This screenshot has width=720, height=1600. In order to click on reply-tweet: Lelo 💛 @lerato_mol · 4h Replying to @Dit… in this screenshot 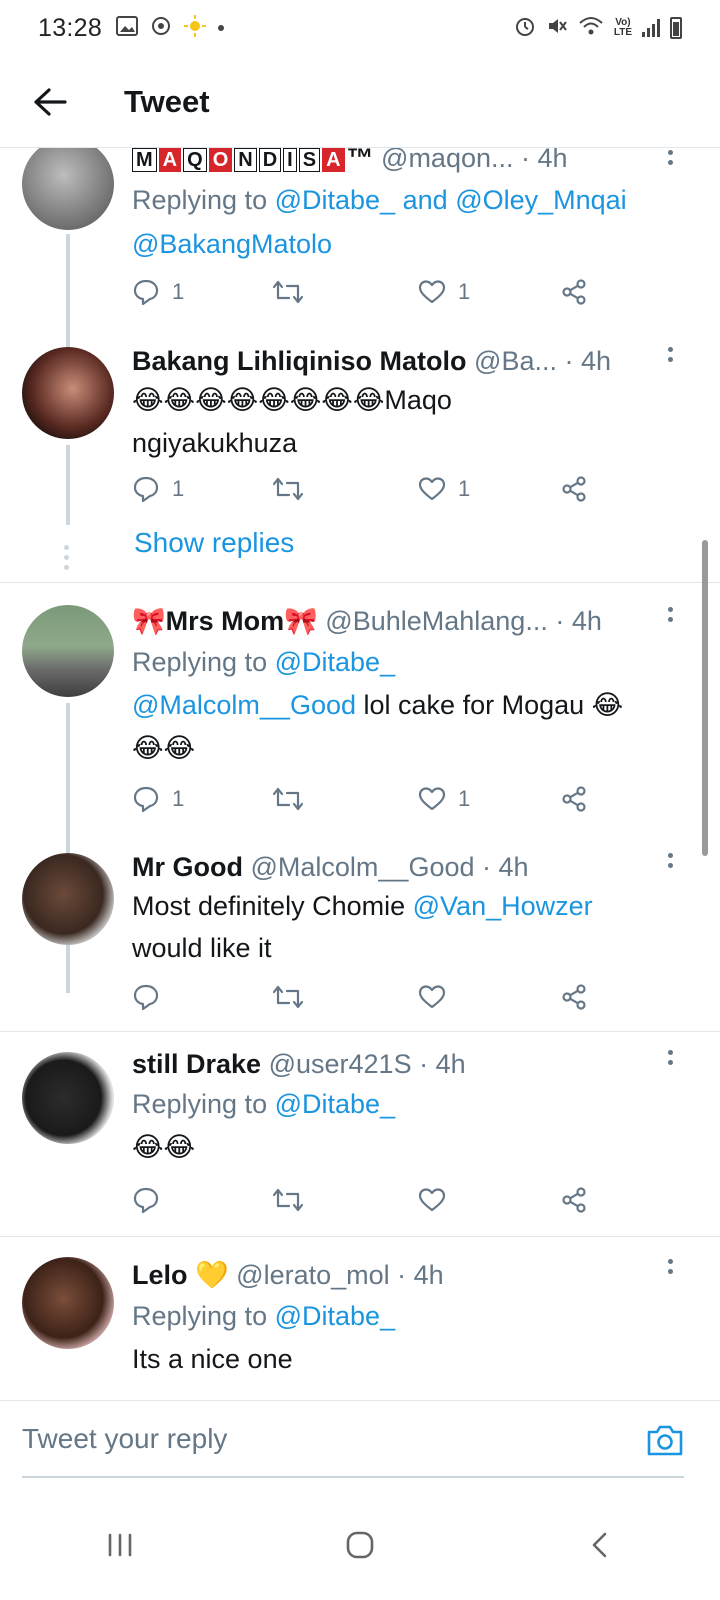, I will do `click(360, 1318)`.